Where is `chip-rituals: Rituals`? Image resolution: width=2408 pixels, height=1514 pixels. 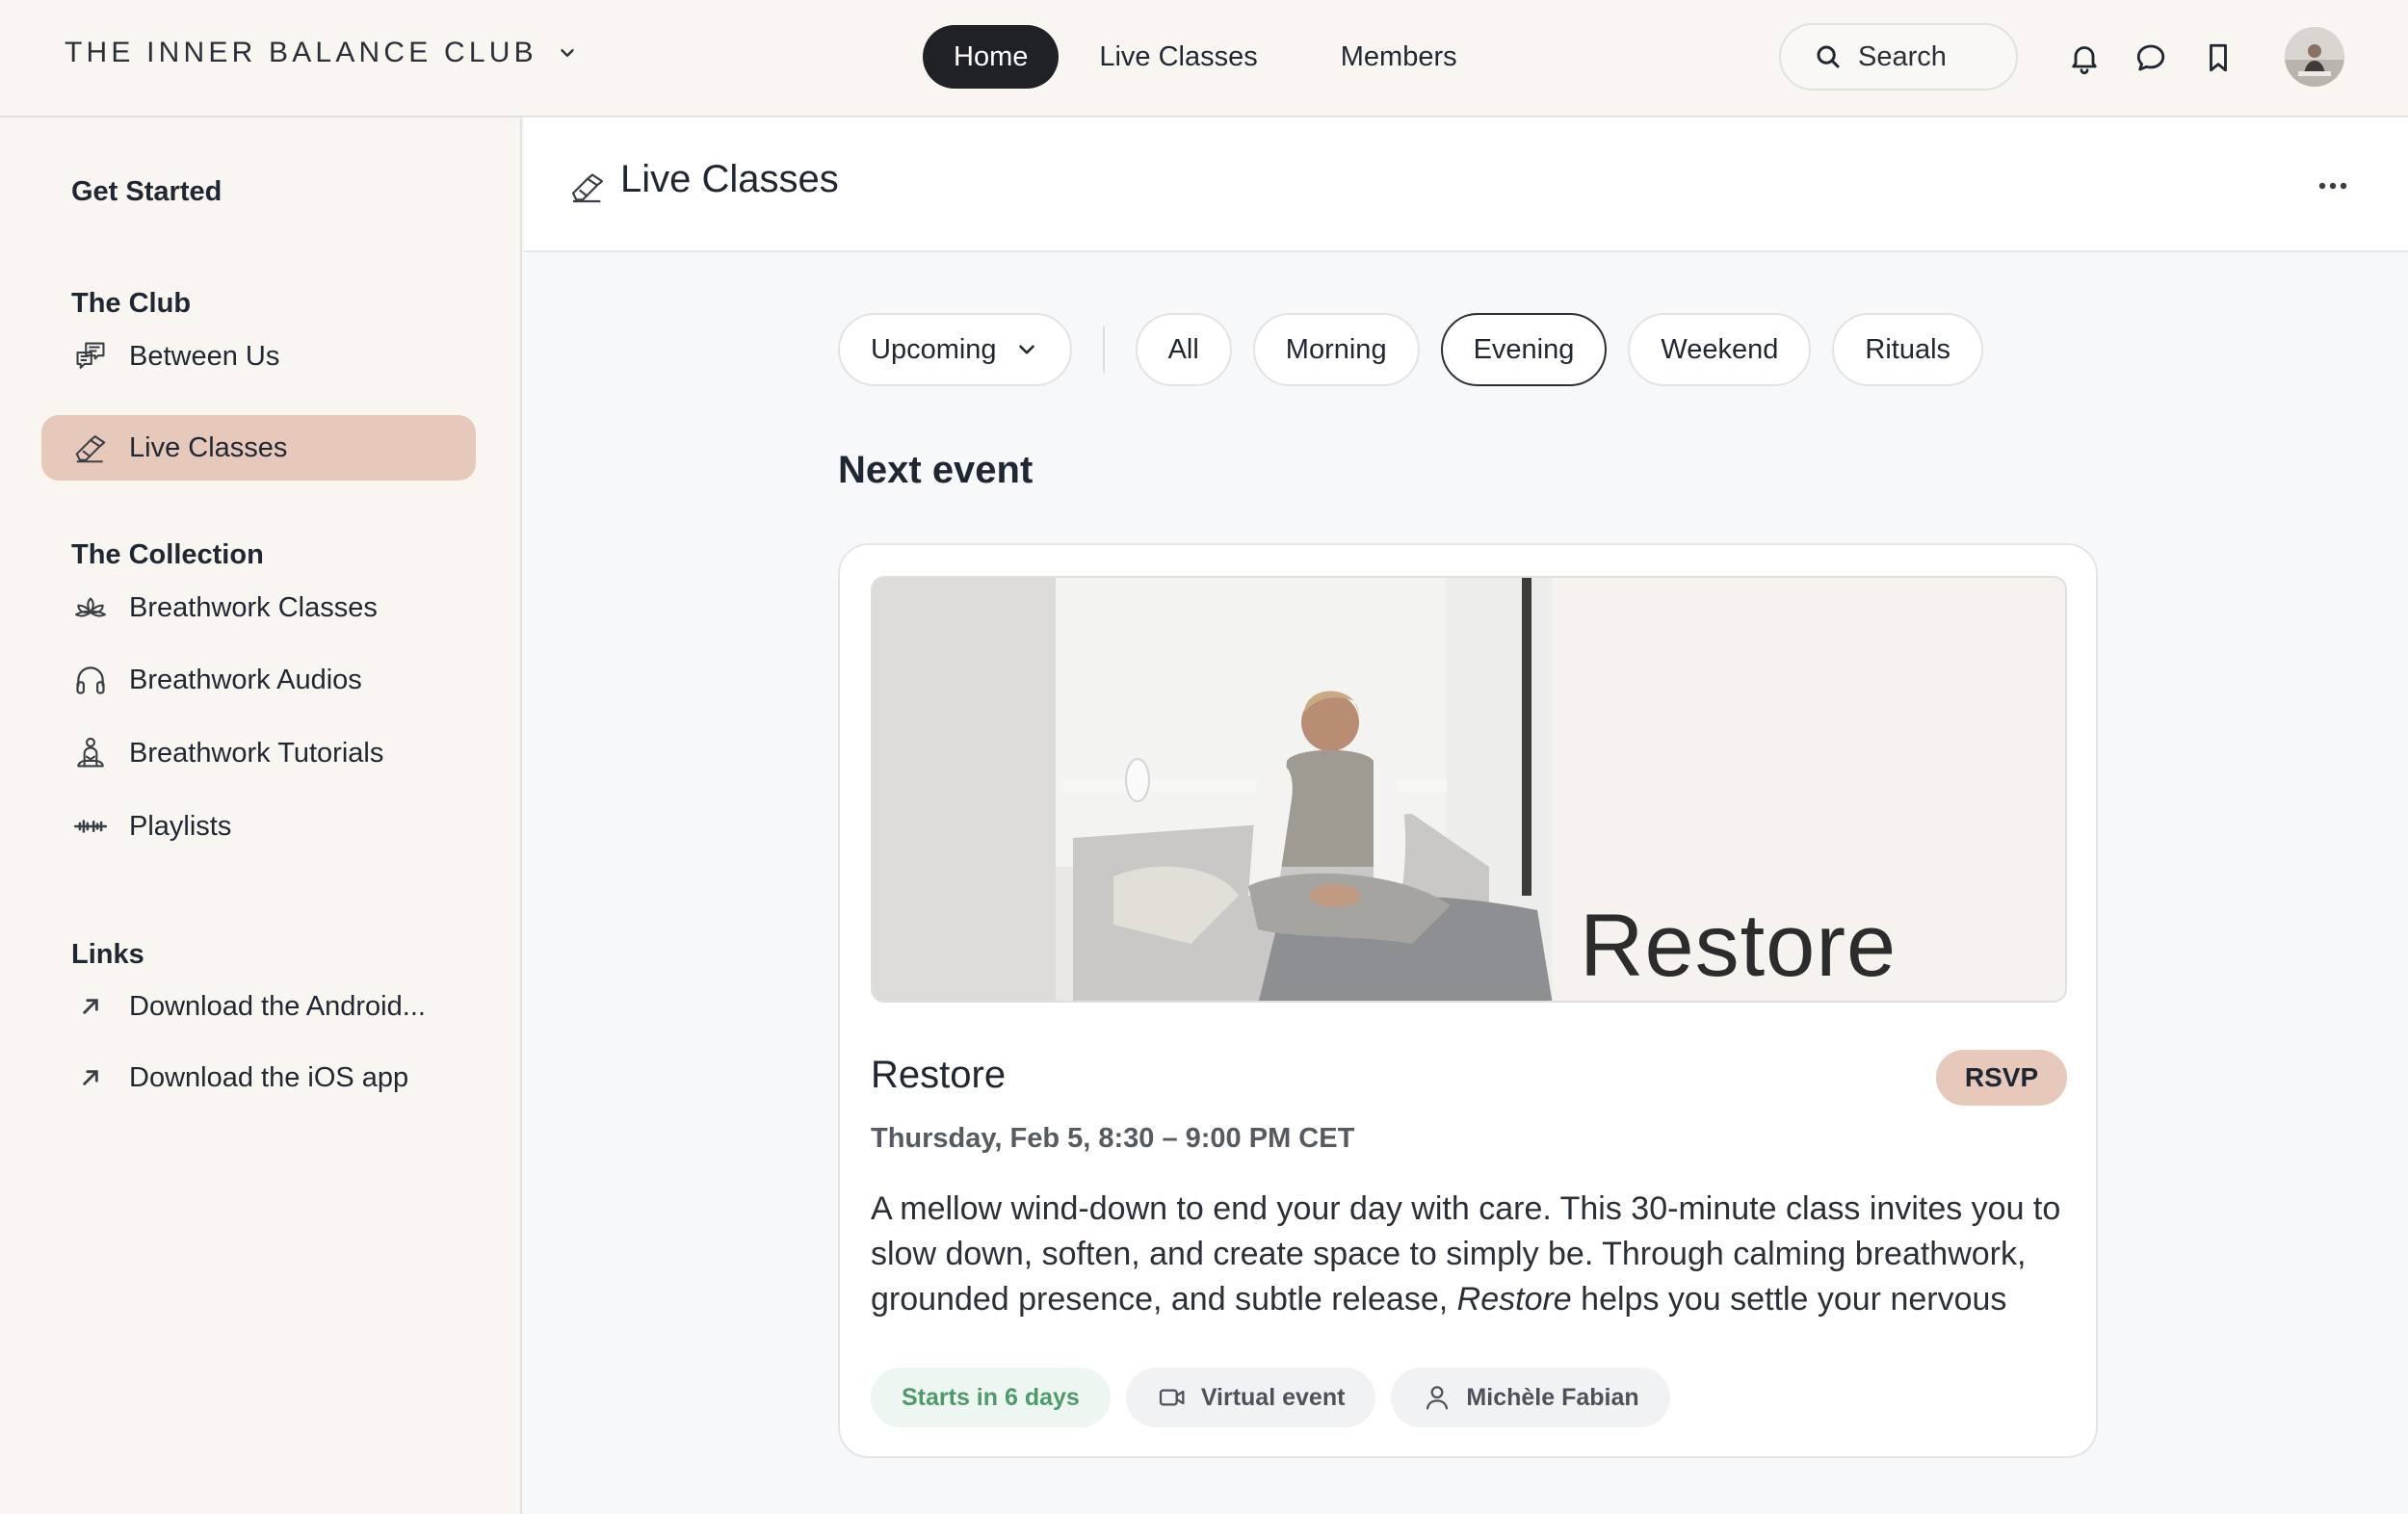
chip-rituals: Rituals is located at coordinates (1908, 349).